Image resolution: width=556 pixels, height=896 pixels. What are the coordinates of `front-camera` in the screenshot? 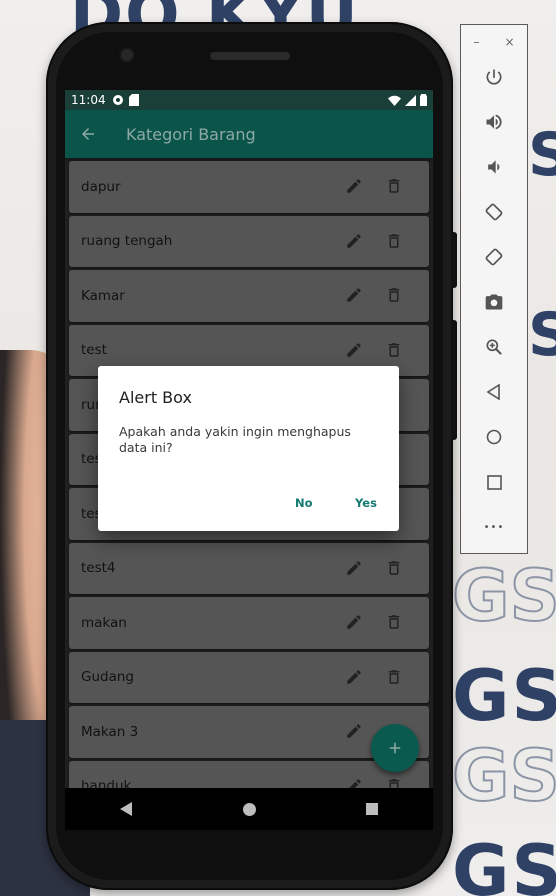 It's located at (127, 55).